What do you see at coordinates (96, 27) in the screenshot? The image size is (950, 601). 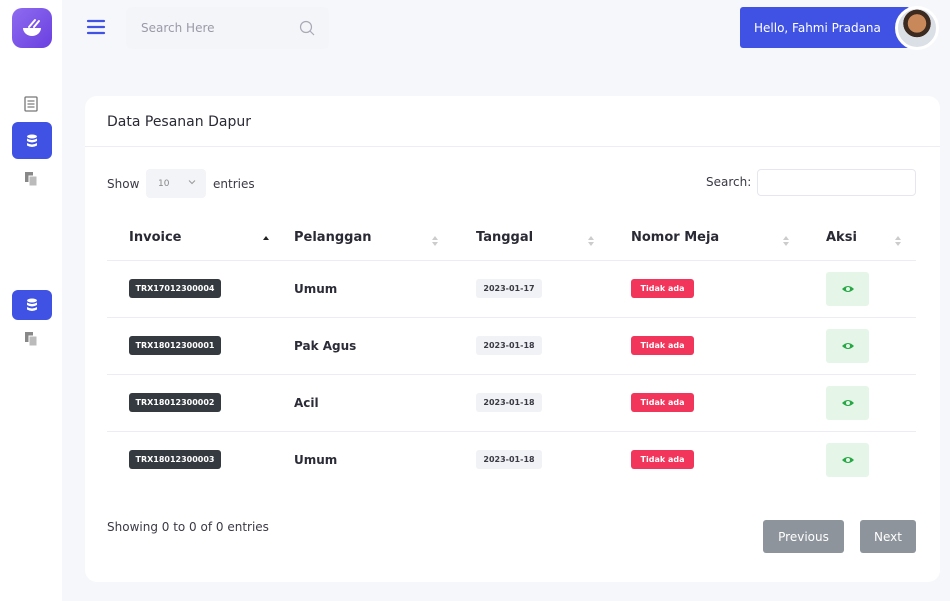 I see `menu-icon` at bounding box center [96, 27].